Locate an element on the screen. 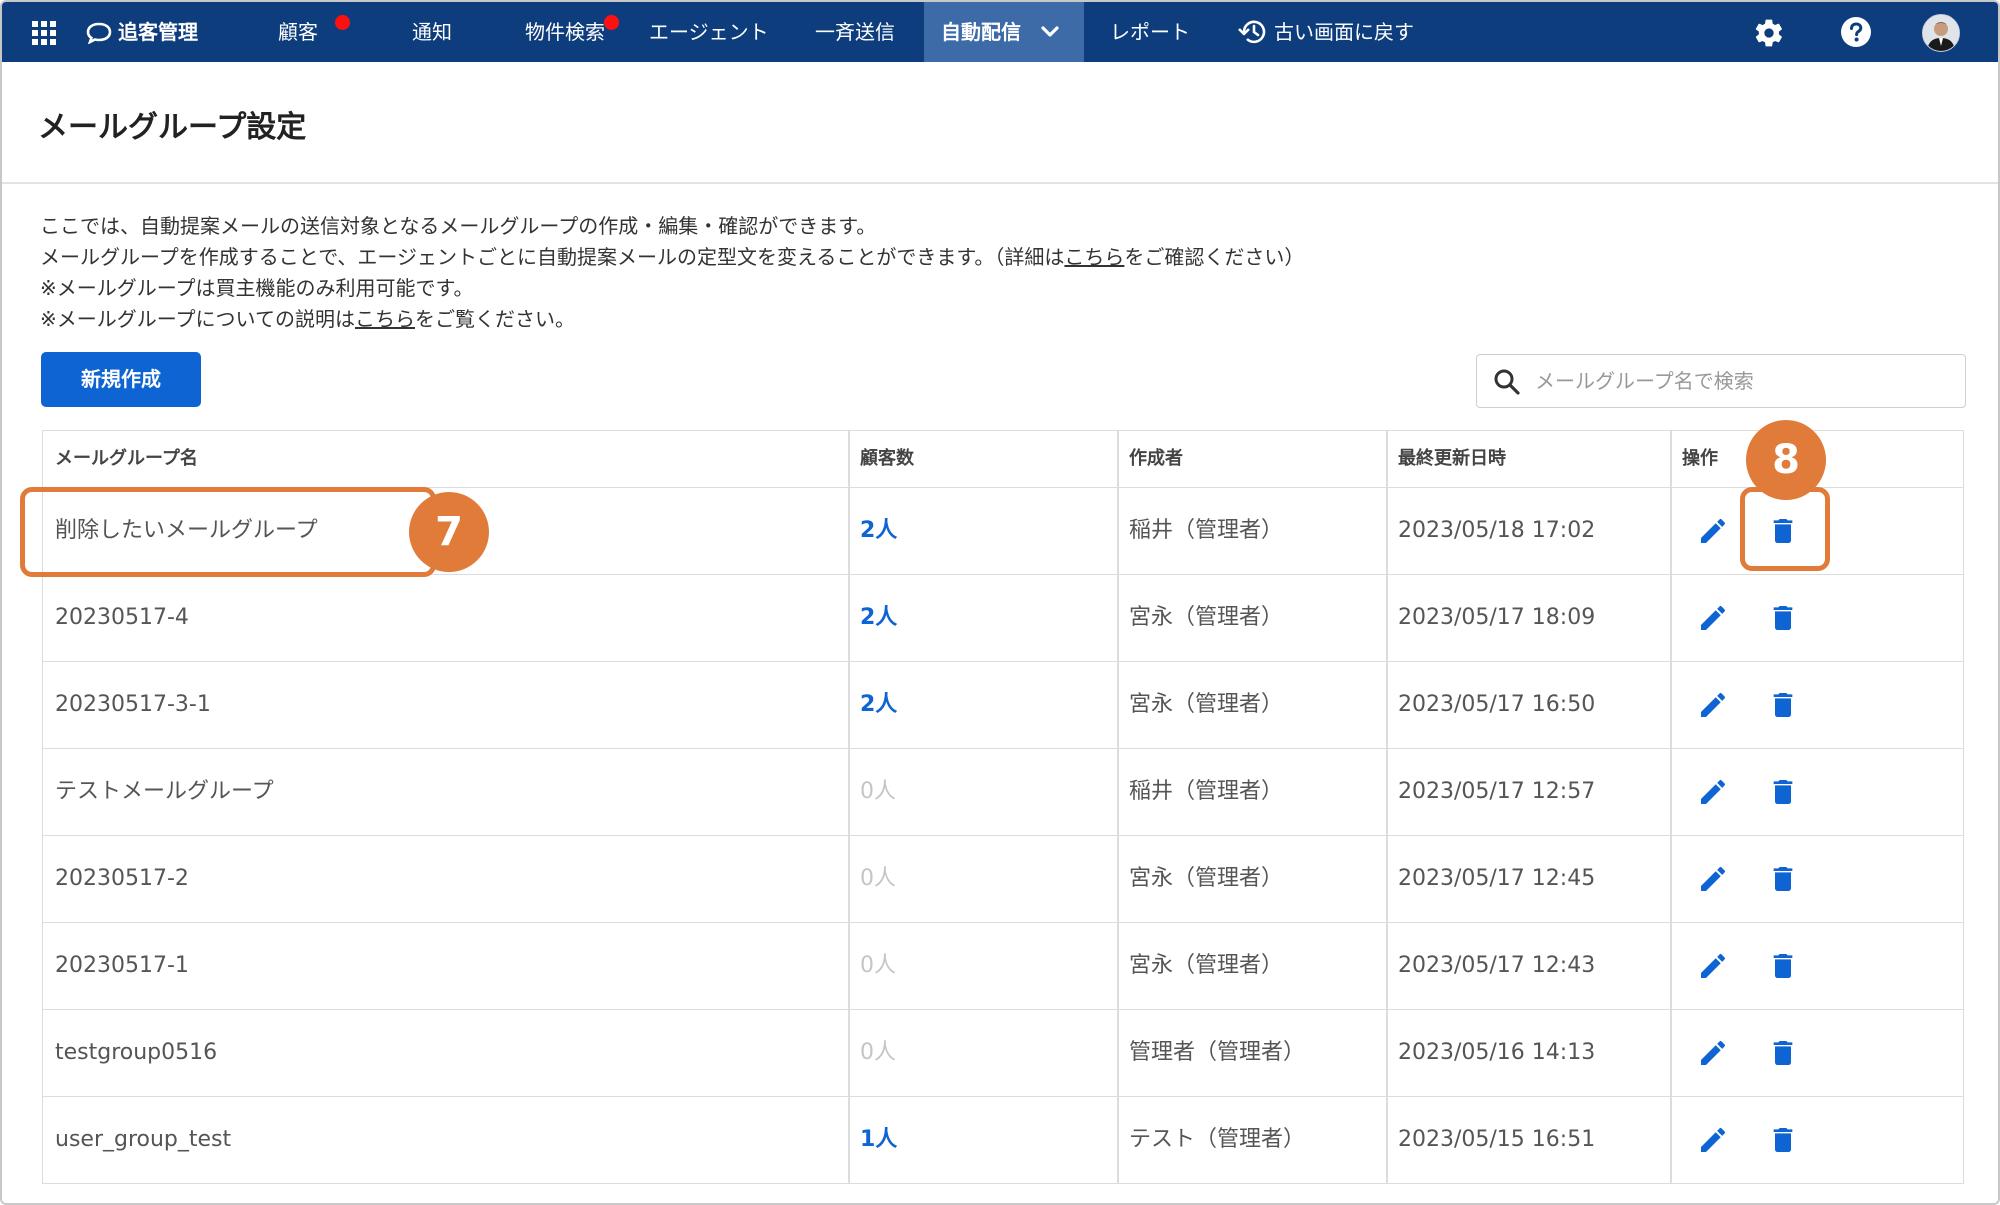 This screenshot has height=1205, width=2000. group-name-cell: 20230517-3-1 is located at coordinates (445, 705).